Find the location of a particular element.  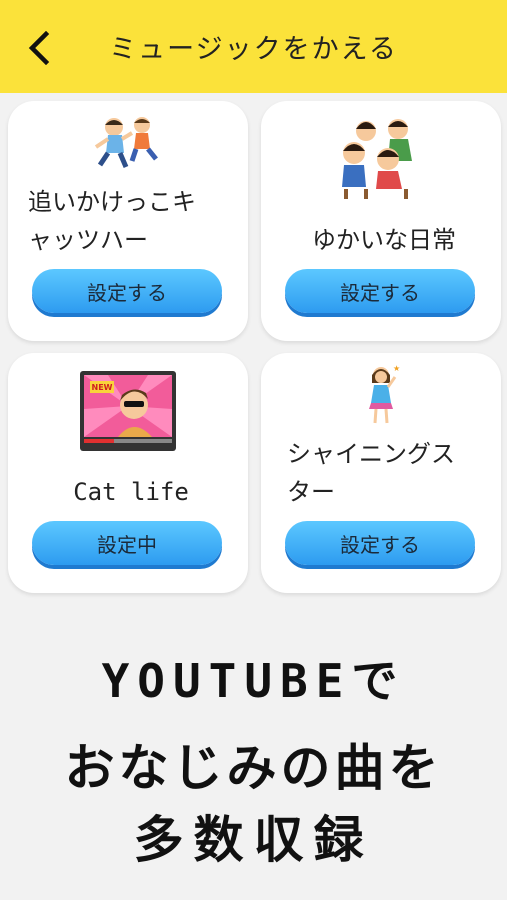

track-card-chase: 追いかけっこキ ャッツハー 設定する is located at coordinates (128, 221).